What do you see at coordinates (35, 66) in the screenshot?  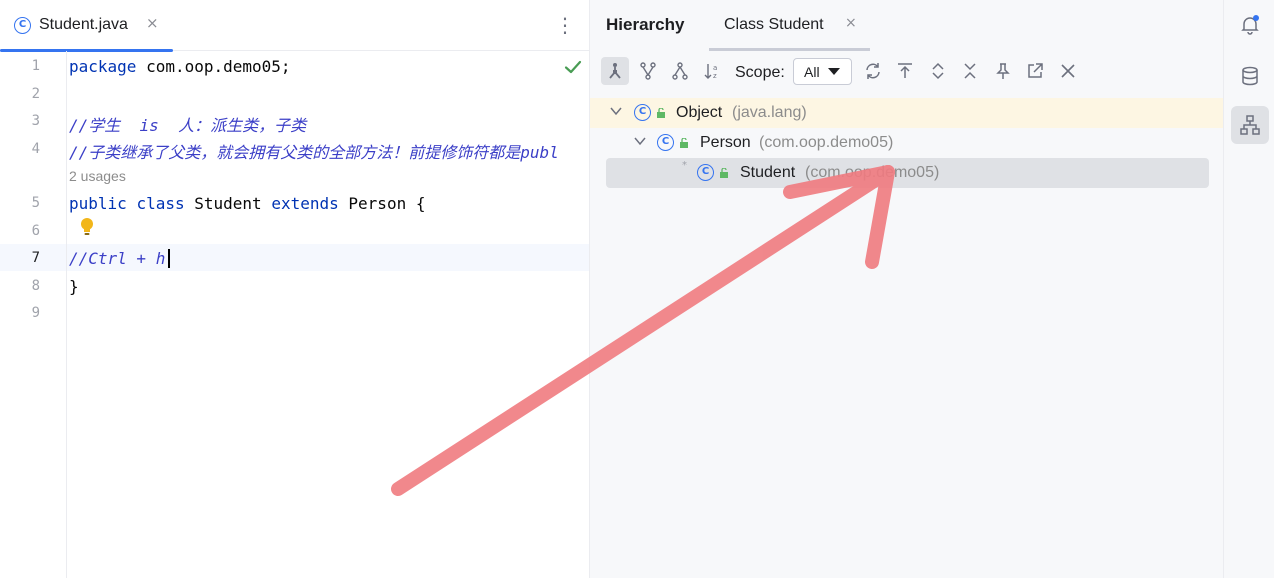 I see `line-number: 1` at bounding box center [35, 66].